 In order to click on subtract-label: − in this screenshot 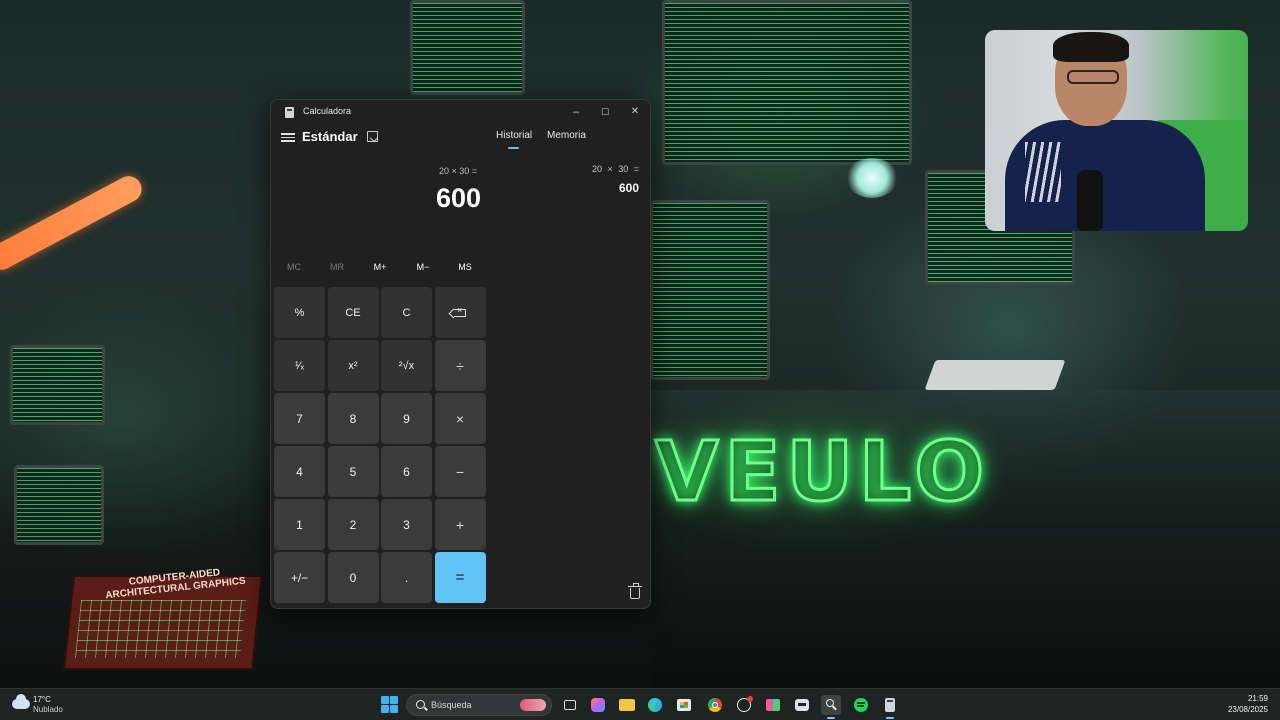, I will do `click(460, 471)`.